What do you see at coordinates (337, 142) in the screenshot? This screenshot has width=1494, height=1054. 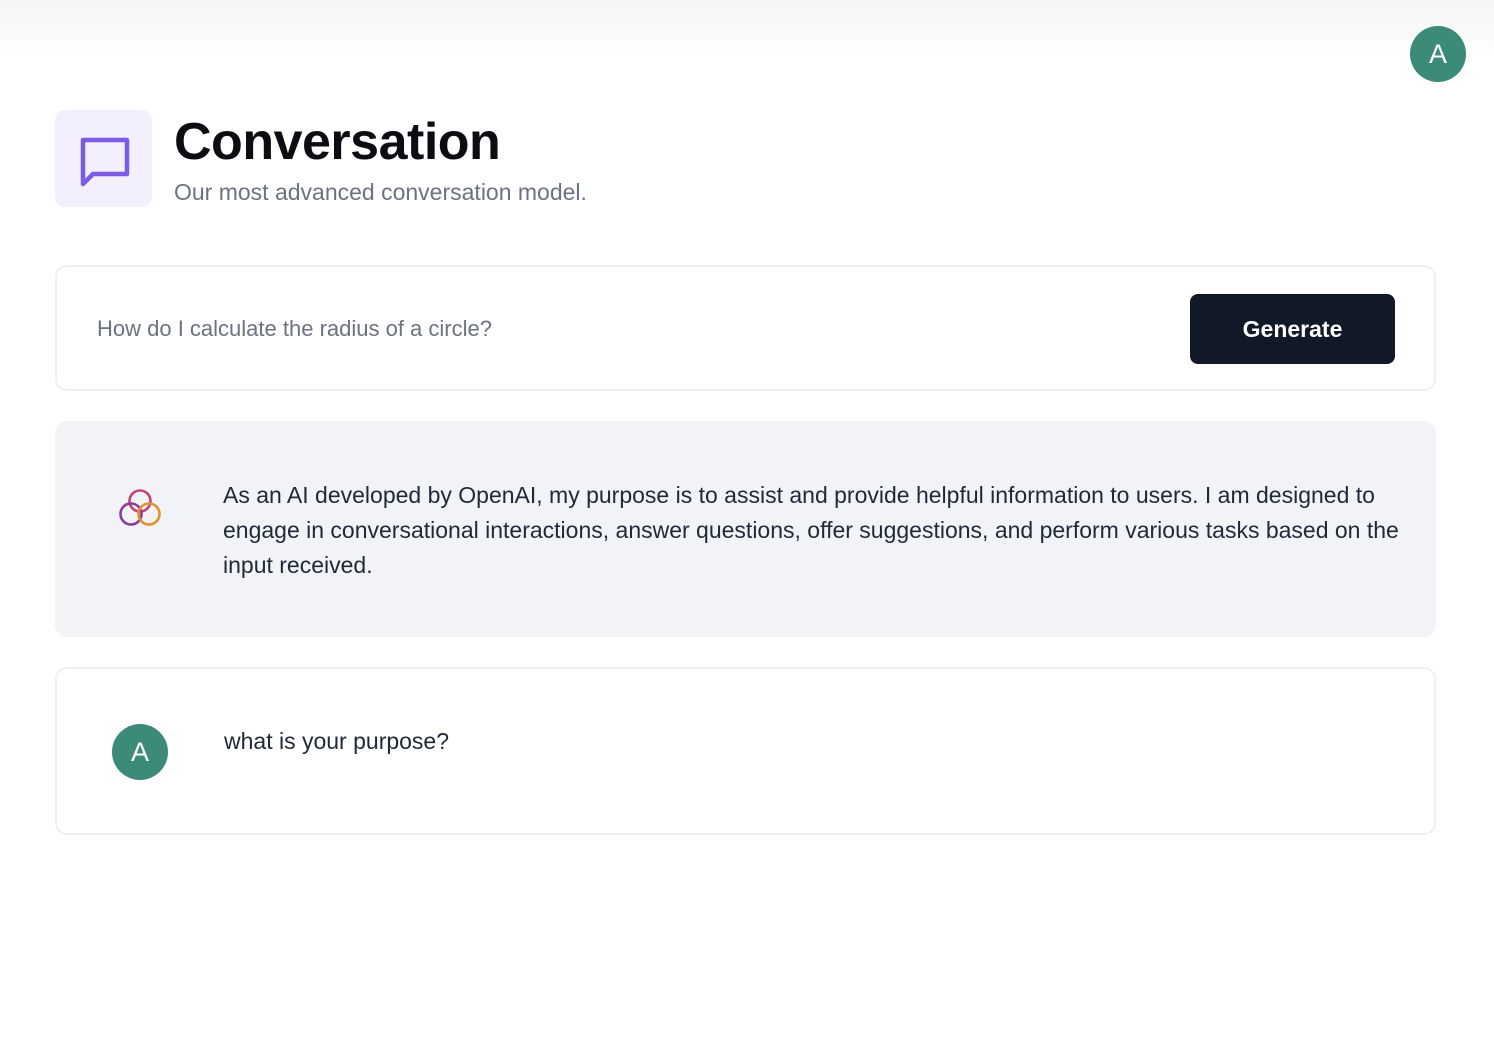 I see `page-title: Conversation` at bounding box center [337, 142].